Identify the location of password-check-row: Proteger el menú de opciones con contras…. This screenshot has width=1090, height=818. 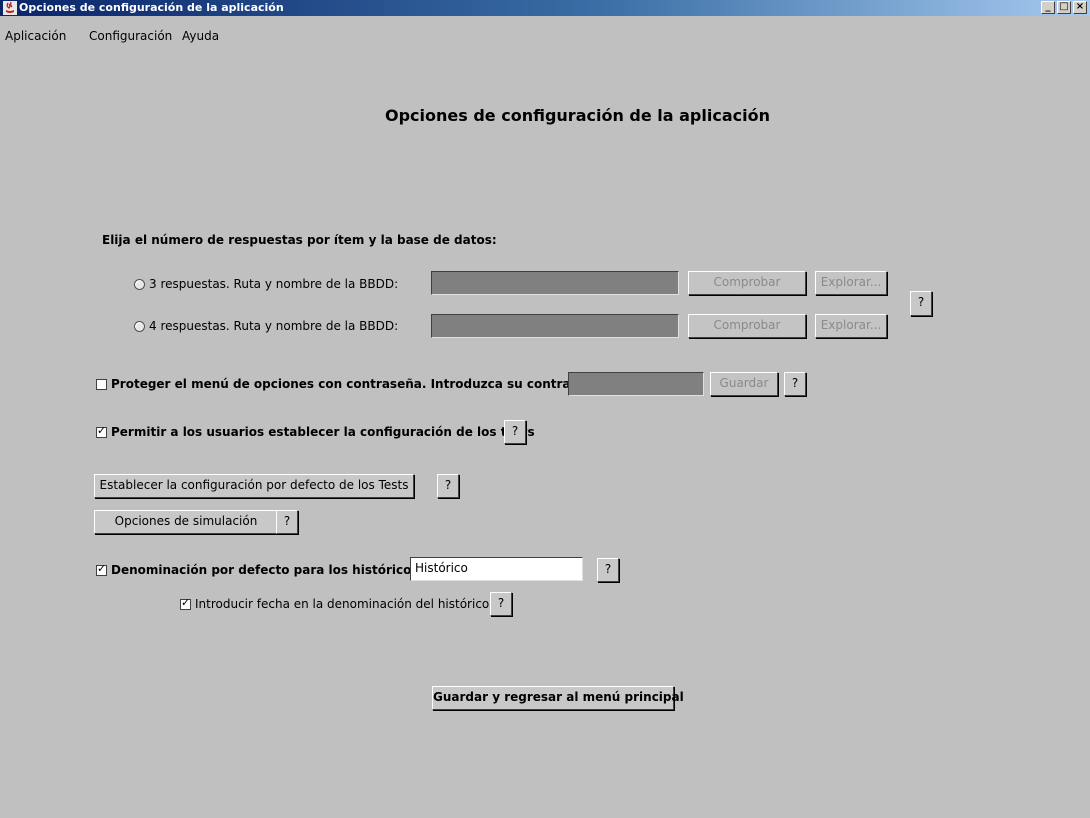
(351, 384).